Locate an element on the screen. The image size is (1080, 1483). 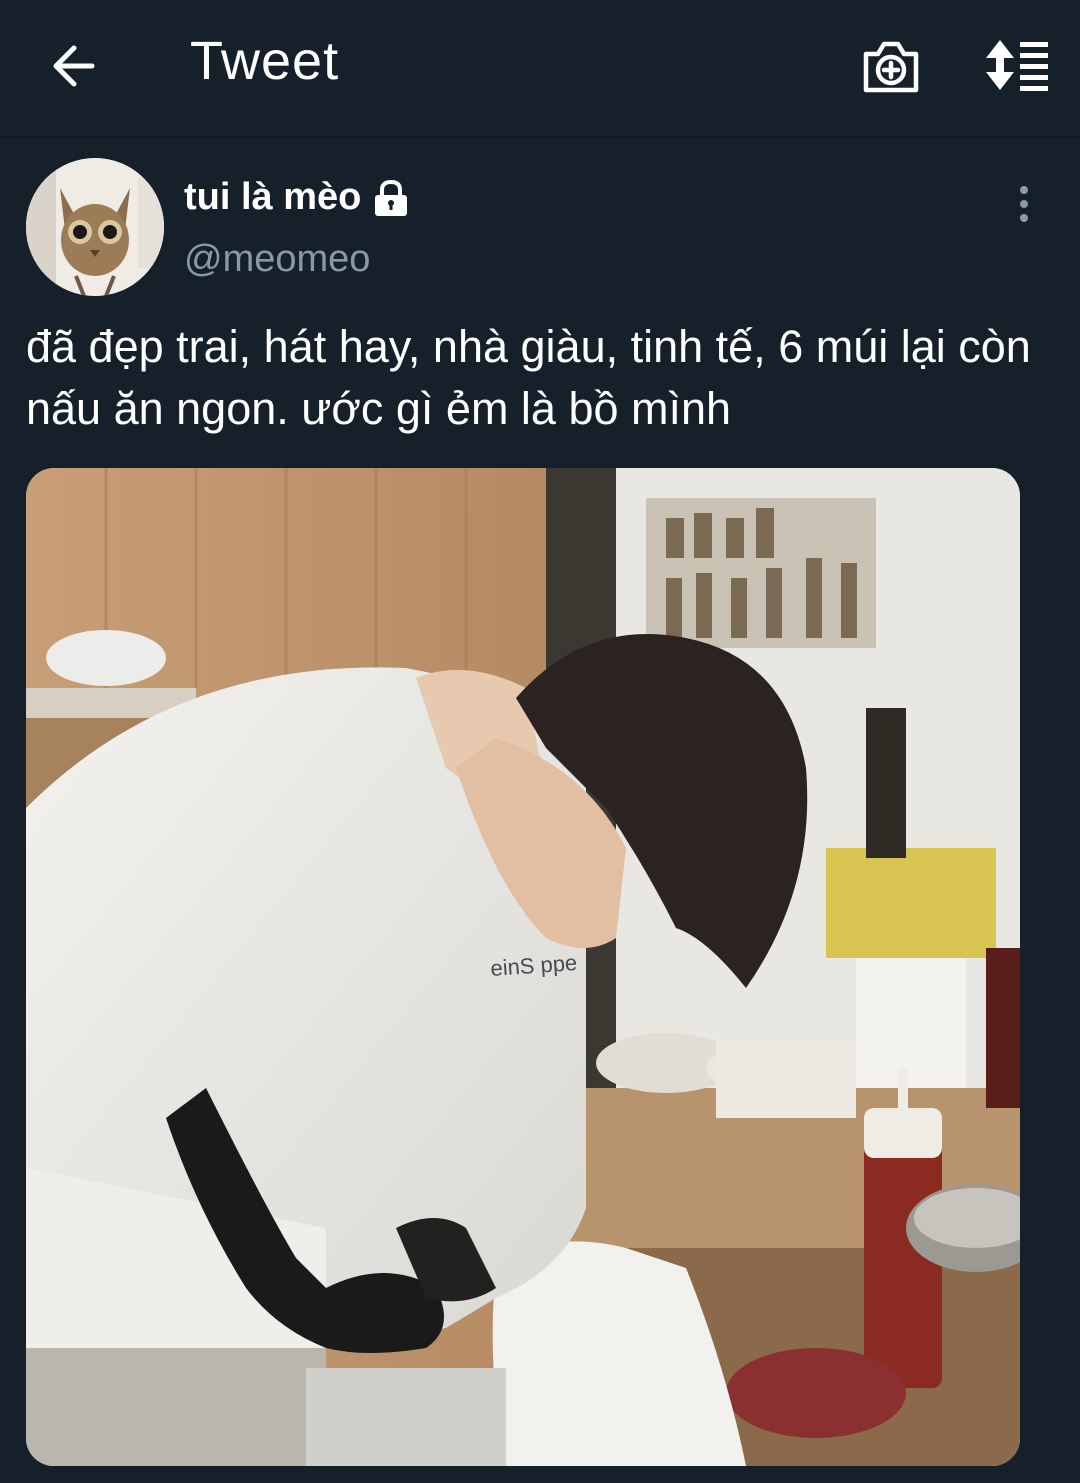
page-title: Tweet is located at coordinates (265, 61).